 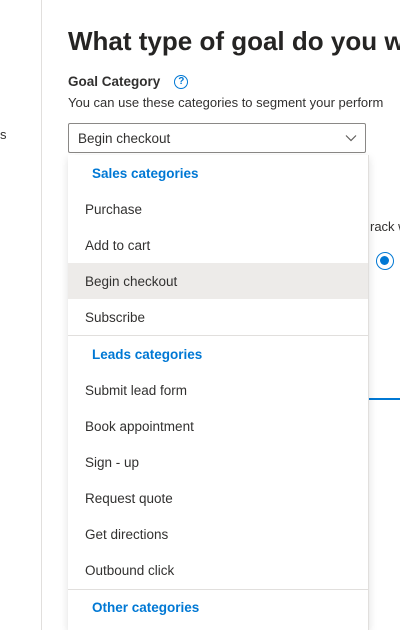 What do you see at coordinates (218, 317) in the screenshot?
I see `option-subscribe: Subscribe` at bounding box center [218, 317].